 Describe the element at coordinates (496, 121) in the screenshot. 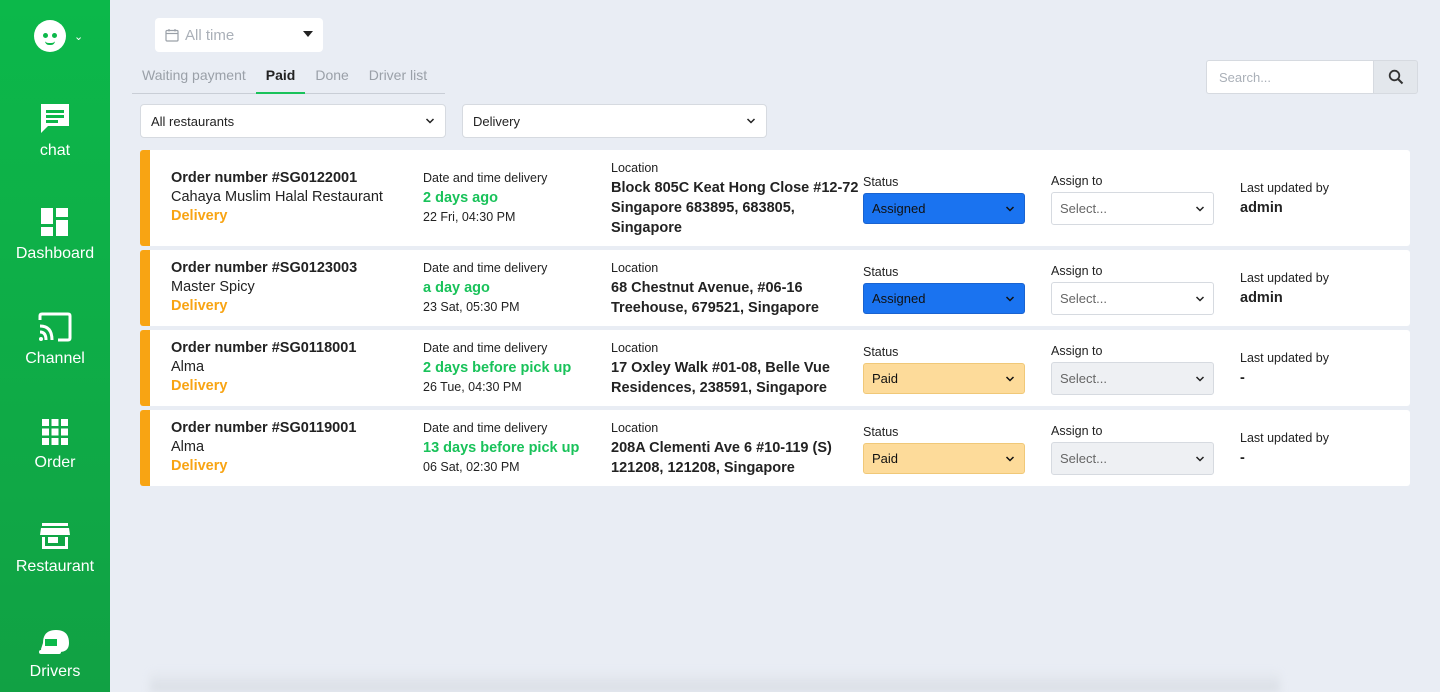

I see `delivery-type-value: Delivery` at that location.